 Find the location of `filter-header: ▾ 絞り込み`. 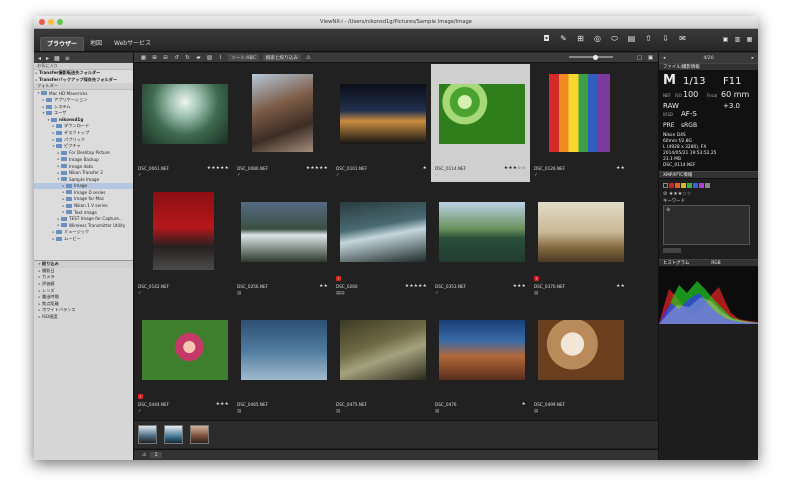

filter-header: ▾ 絞り込み is located at coordinates (83, 264).